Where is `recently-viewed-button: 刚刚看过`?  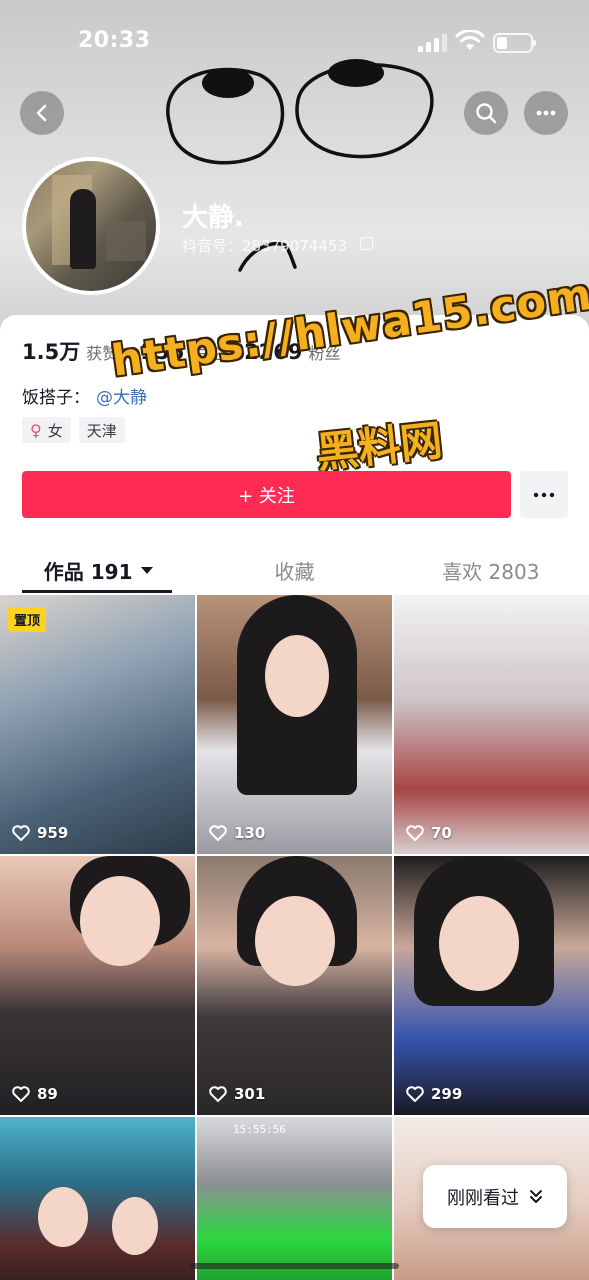
recently-viewed-button: 刚刚看过 is located at coordinates (495, 1196).